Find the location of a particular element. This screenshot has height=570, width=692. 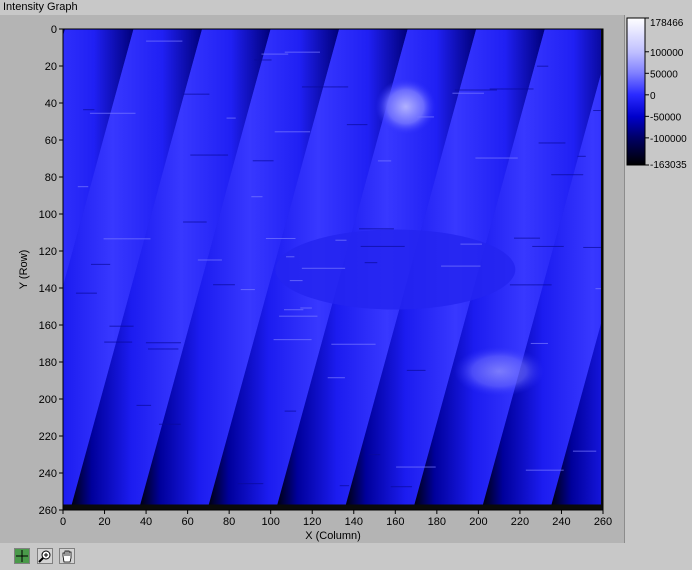

magnifier-icon is located at coordinates (44, 556).